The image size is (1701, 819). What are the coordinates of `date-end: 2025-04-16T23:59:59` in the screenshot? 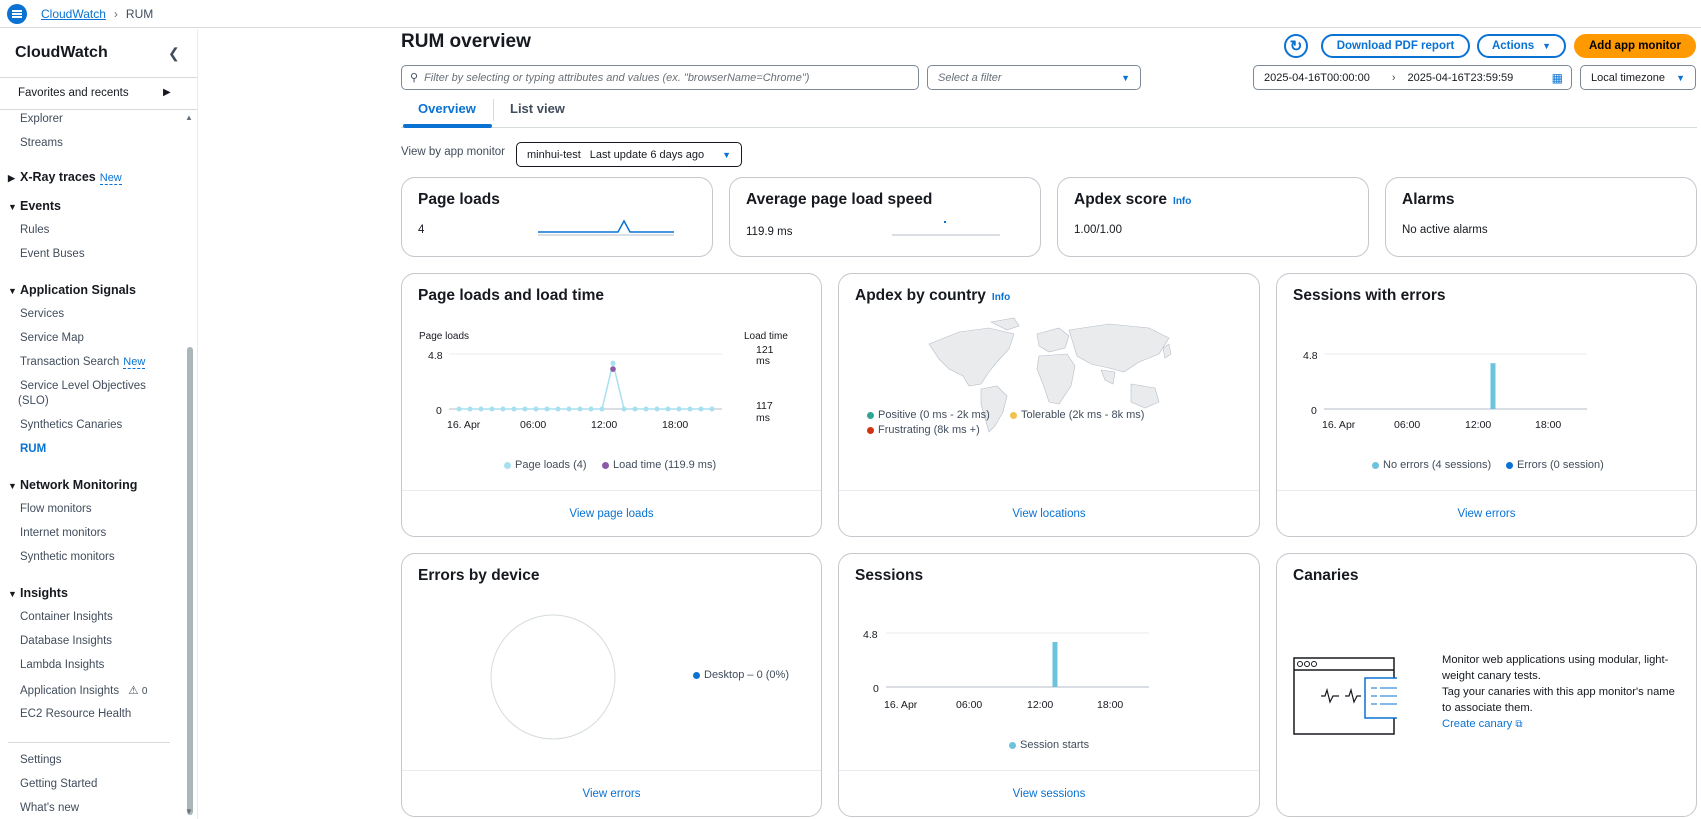 It's located at (1460, 78).